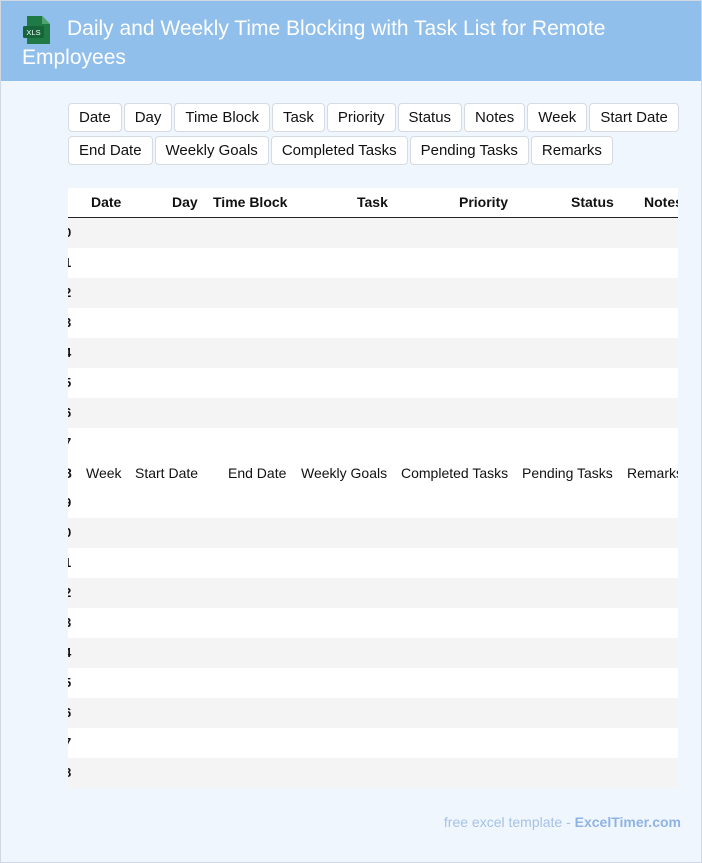 The image size is (702, 863). What do you see at coordinates (469, 150) in the screenshot?
I see `field-chip-pending-tasks: Pending Tasks` at bounding box center [469, 150].